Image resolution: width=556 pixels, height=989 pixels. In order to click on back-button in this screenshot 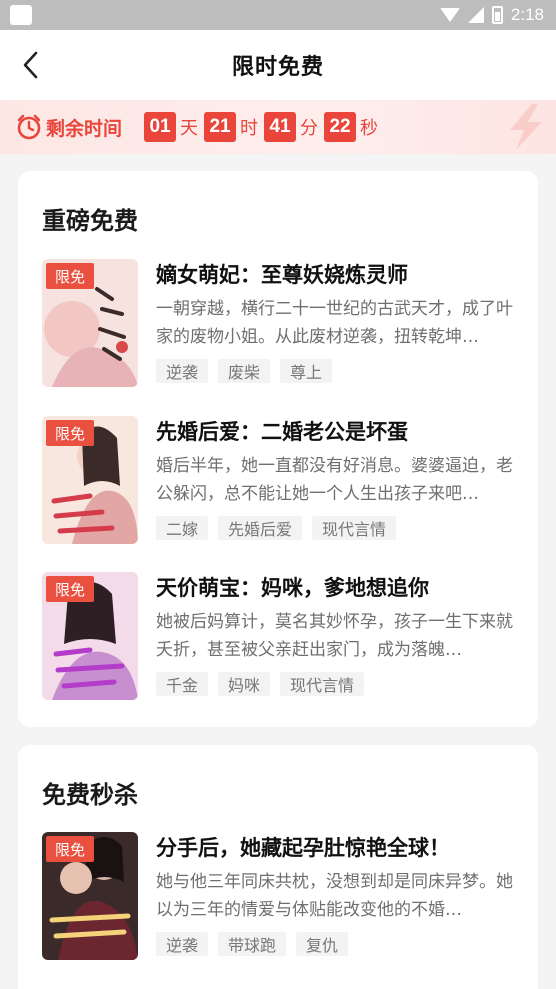, I will do `click(31, 65)`.